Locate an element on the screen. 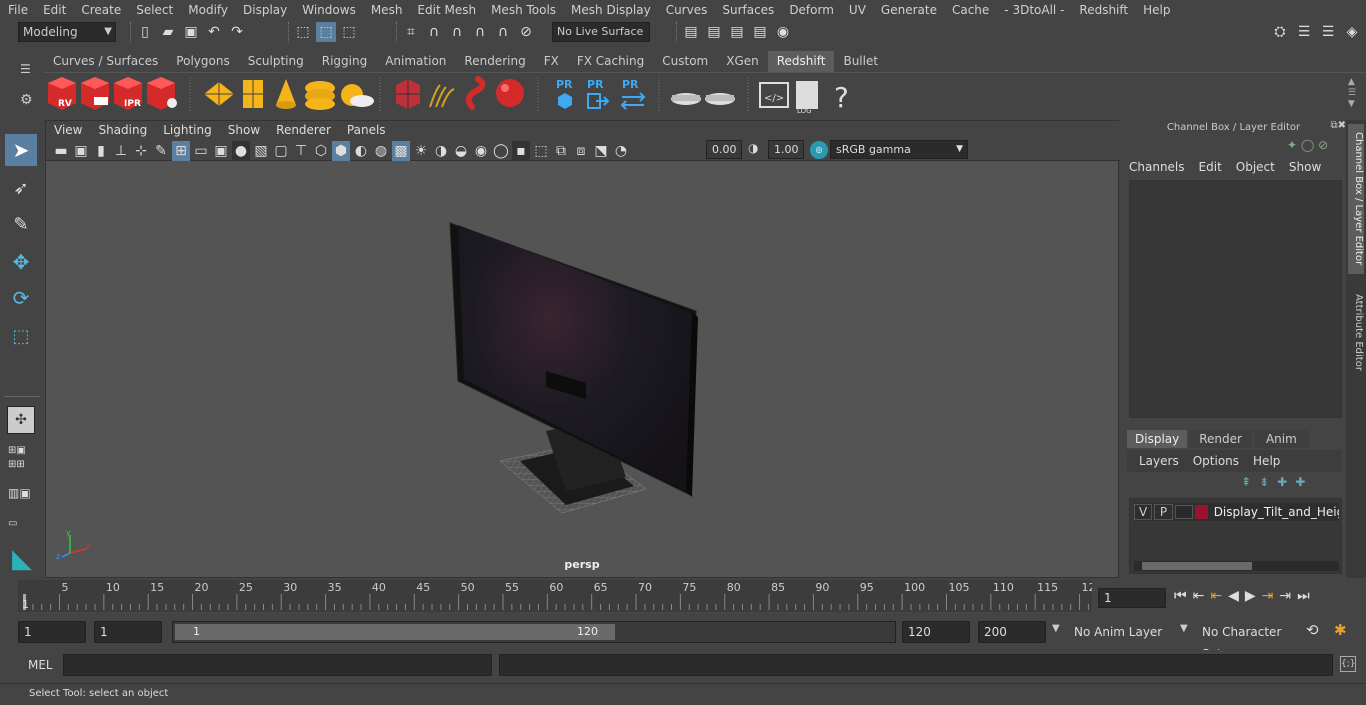 The image size is (1366, 705). layer-scrollbar is located at coordinates (1236, 566).